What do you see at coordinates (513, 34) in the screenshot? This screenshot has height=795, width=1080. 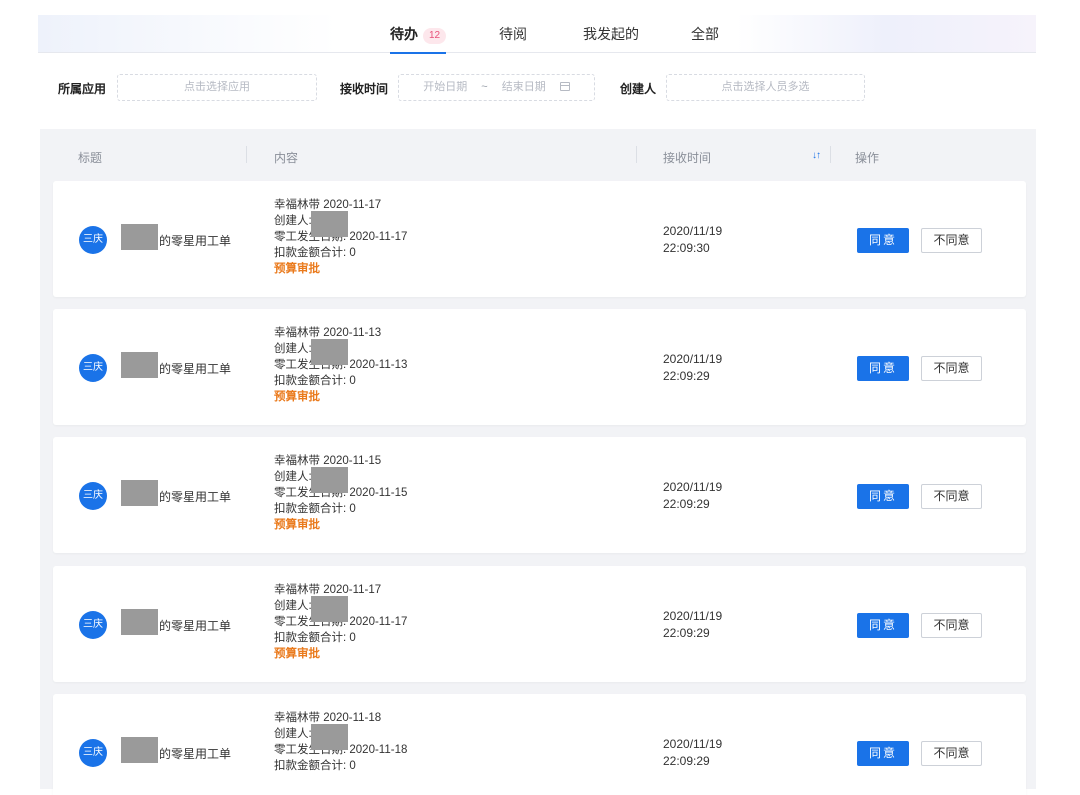 I see `tab-to-read-label: 待阅` at bounding box center [513, 34].